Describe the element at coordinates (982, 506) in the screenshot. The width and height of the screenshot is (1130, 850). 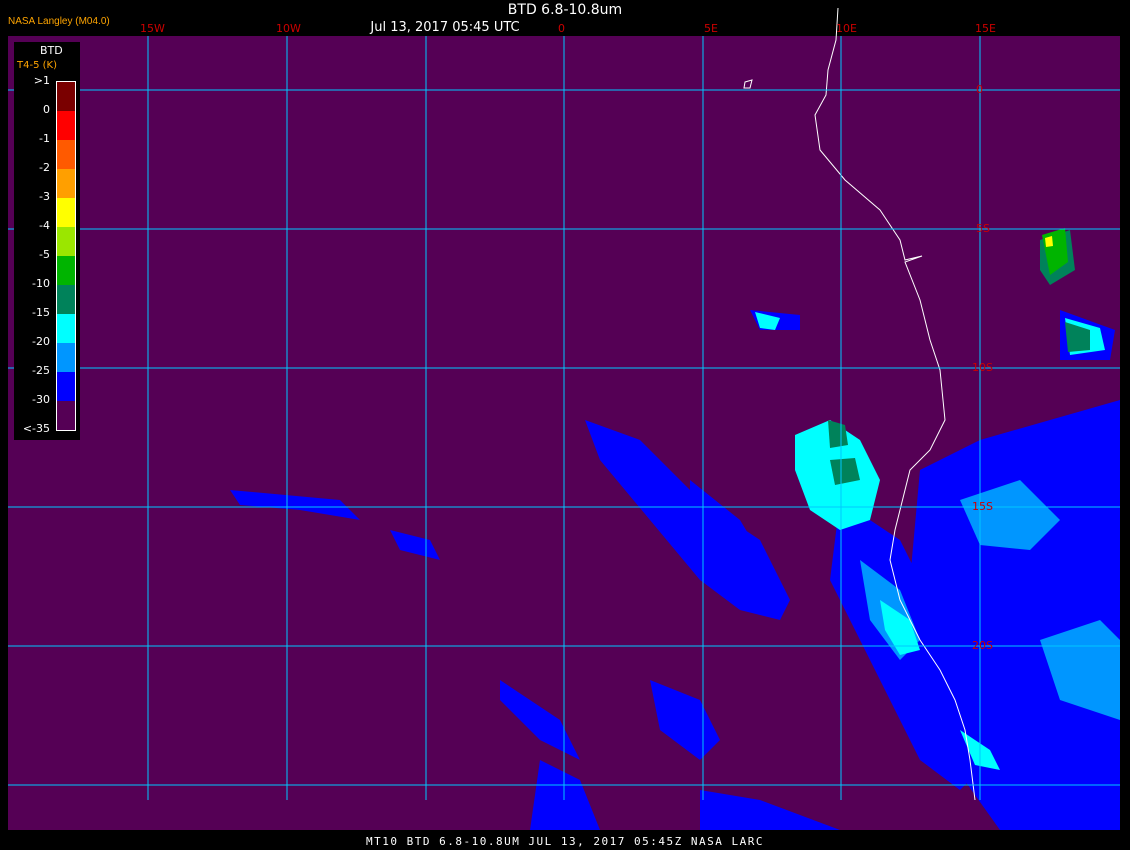
I see `lat-label-15s: 15S` at that location.